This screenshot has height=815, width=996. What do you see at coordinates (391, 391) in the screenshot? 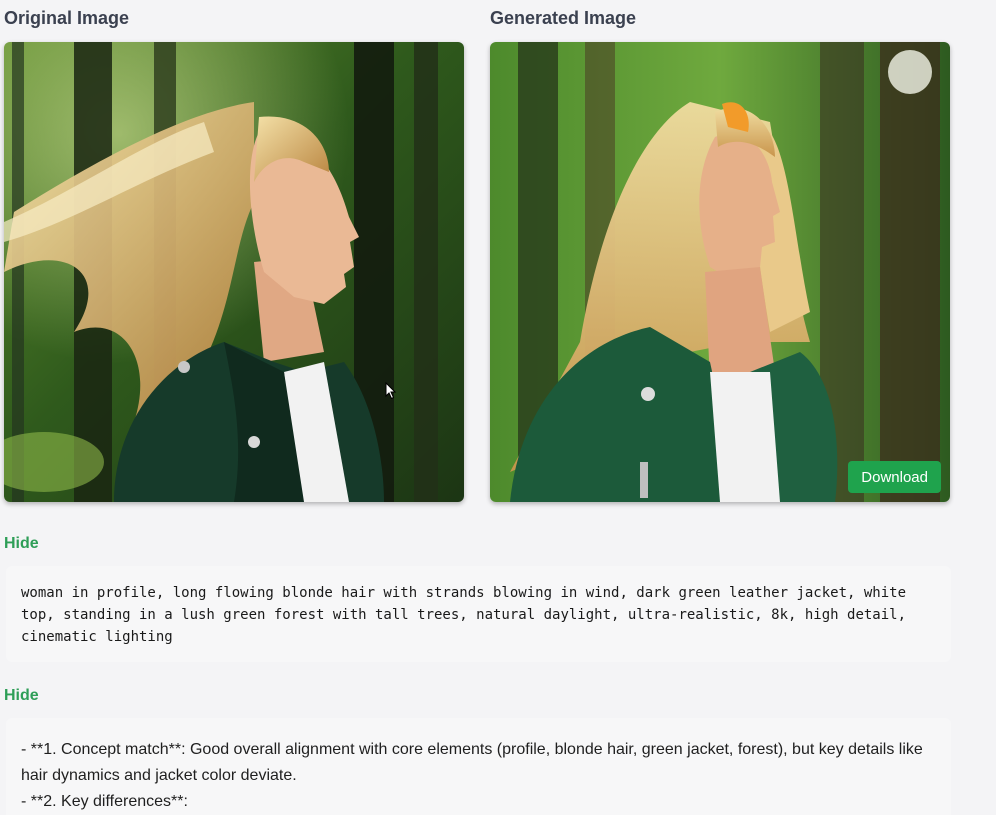
I see `mouse-cursor-icon` at bounding box center [391, 391].